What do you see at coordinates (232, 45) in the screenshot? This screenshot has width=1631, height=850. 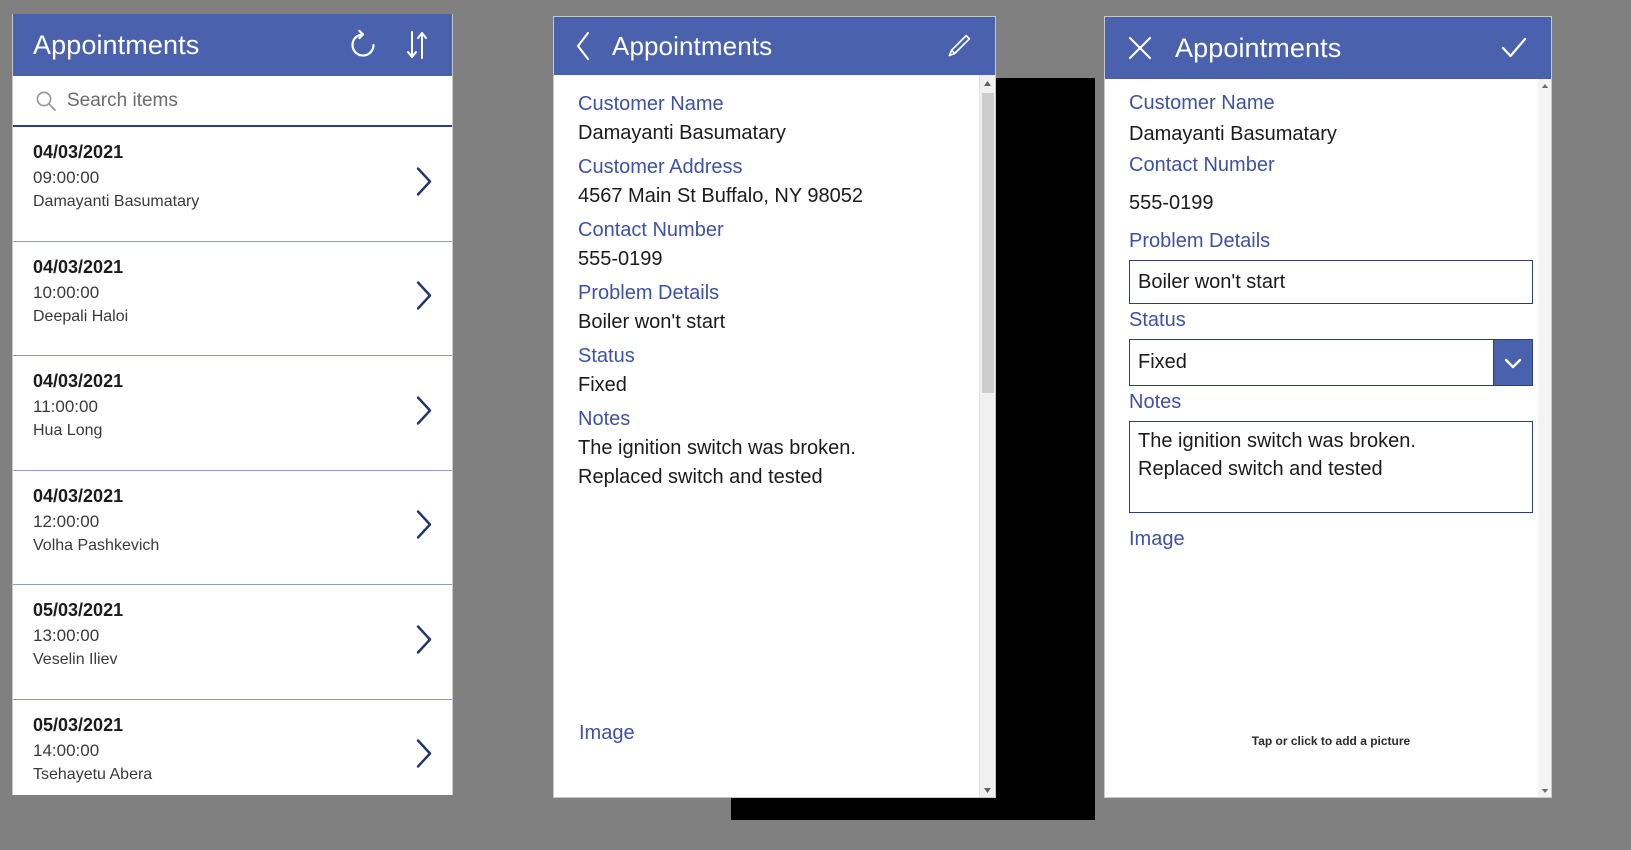 I see `list-header: Appointments` at bounding box center [232, 45].